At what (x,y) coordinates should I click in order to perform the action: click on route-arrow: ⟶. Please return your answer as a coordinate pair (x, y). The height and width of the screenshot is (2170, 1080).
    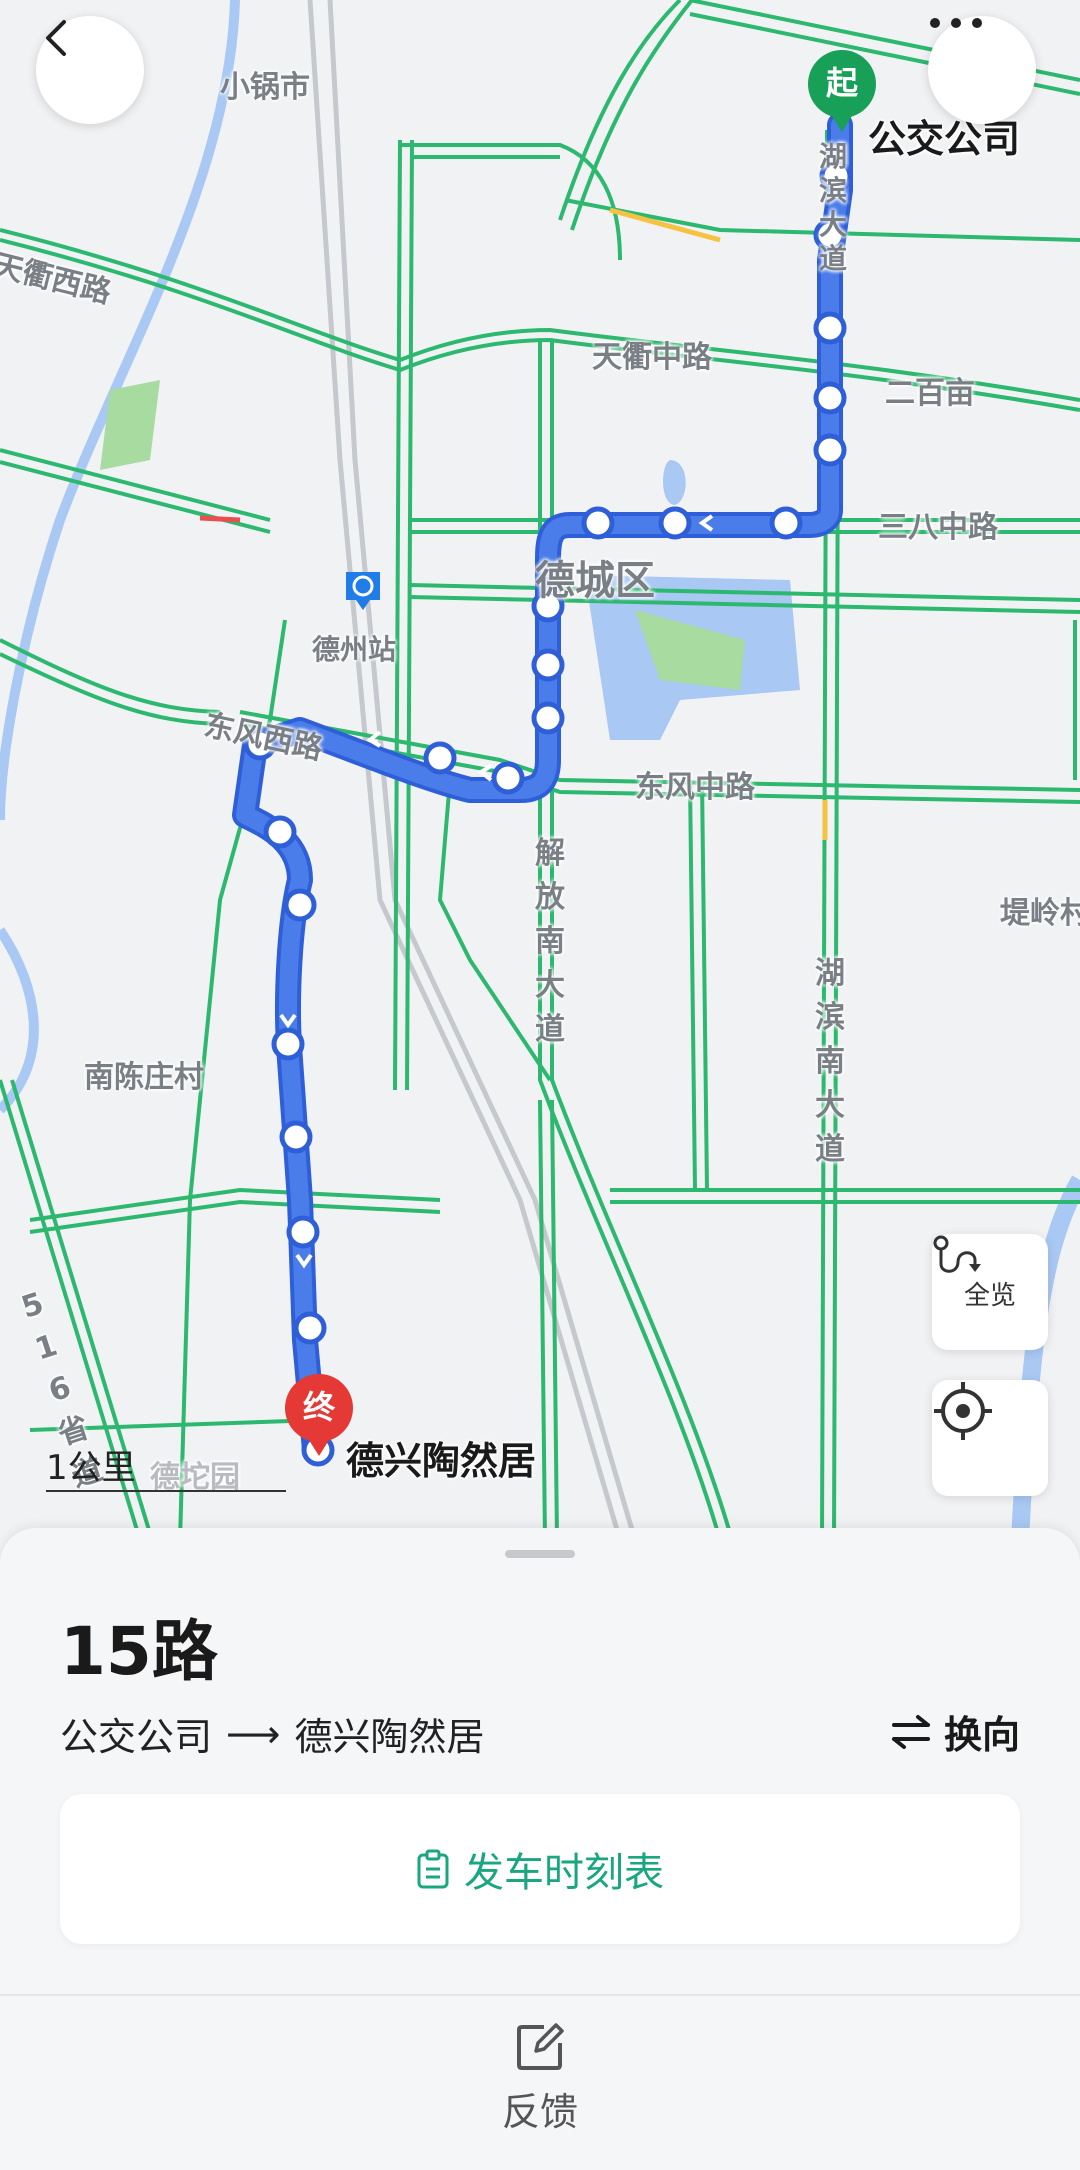
    Looking at the image, I should click on (253, 1733).